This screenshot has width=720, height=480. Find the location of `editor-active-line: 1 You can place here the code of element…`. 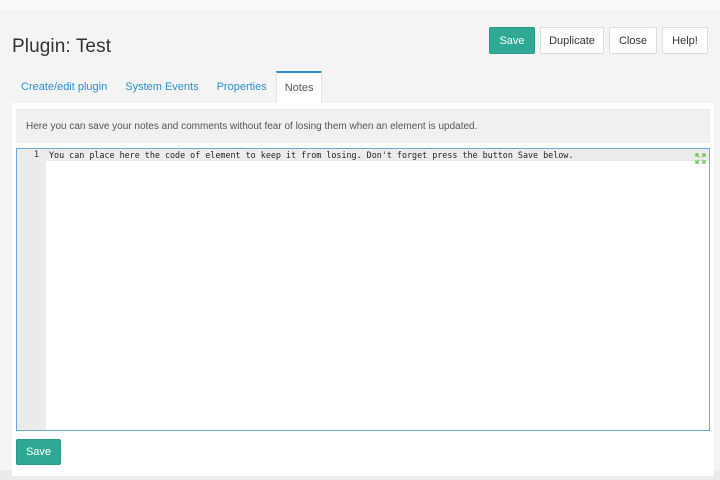

editor-active-line: 1 You can place here the code of element… is located at coordinates (363, 155).